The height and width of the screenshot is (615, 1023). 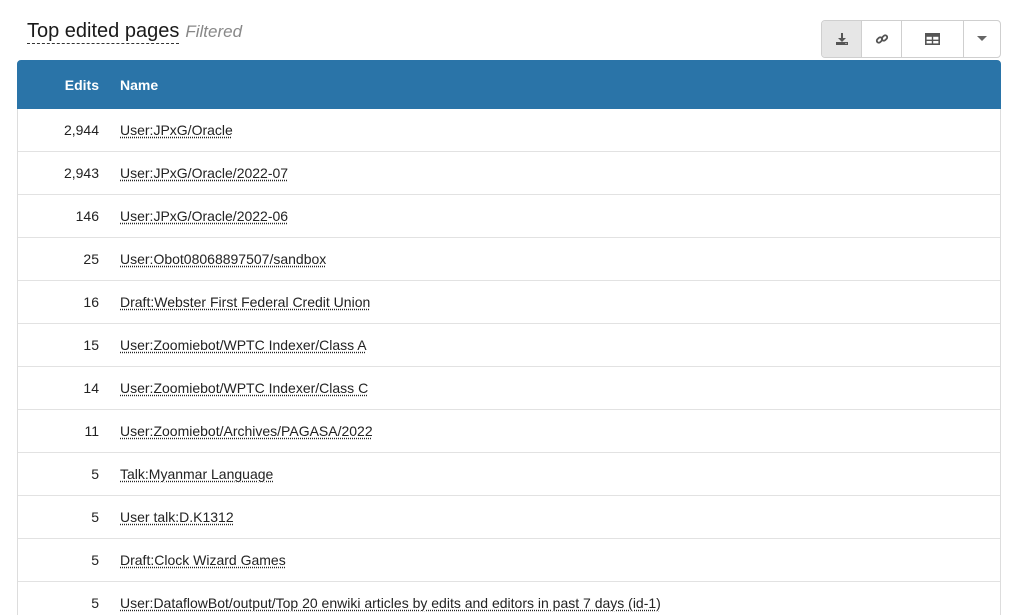 What do you see at coordinates (192, 560) in the screenshot?
I see `page-link: Draft:Clock Wizard Games` at bounding box center [192, 560].